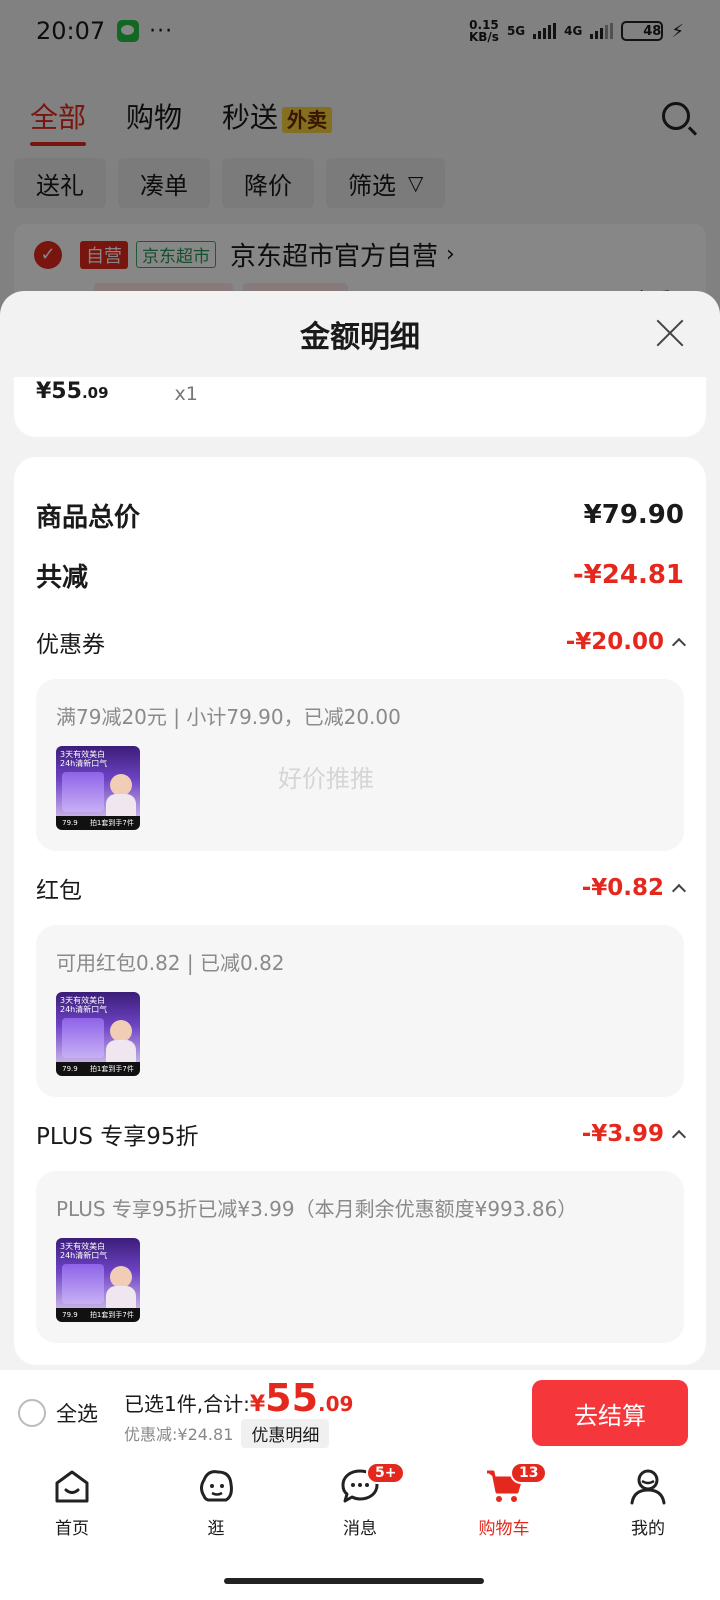 The height and width of the screenshot is (1600, 720). I want to click on goods-total-label: 商品总价, so click(88, 517).